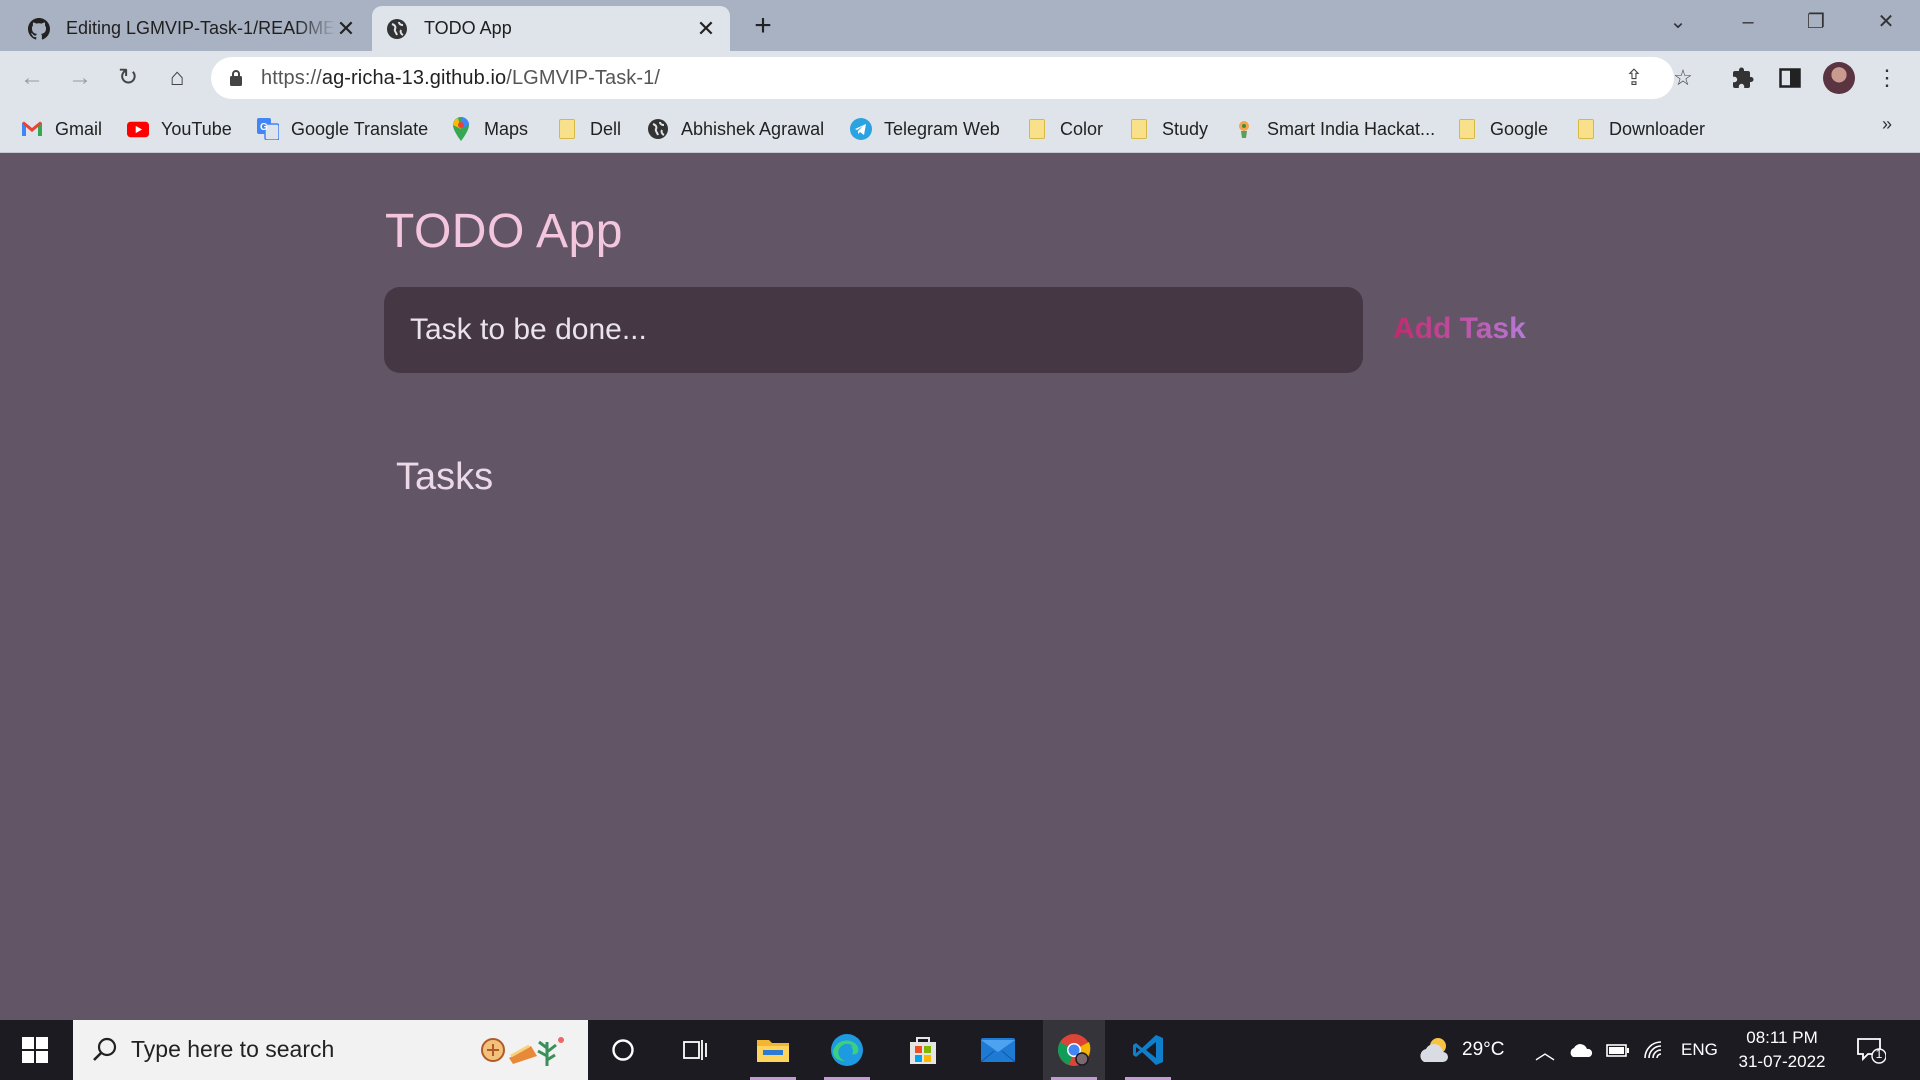  I want to click on home-button: ⌂, so click(177, 78).